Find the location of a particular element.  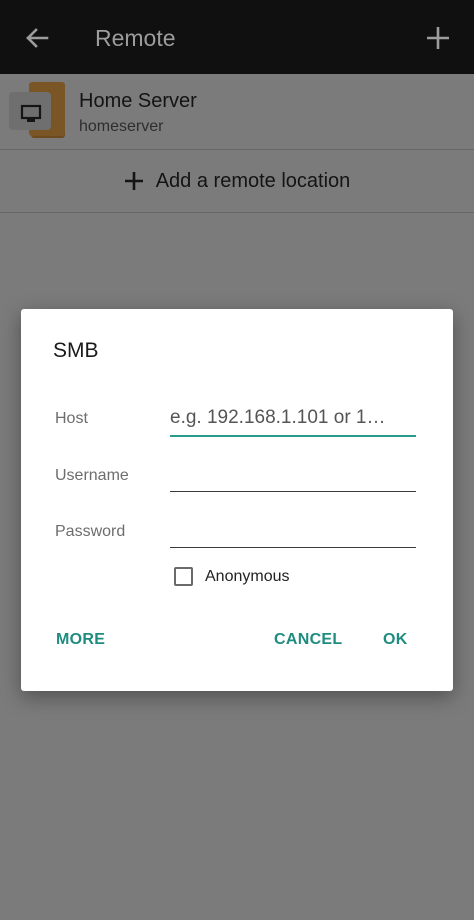

arrow-left-icon is located at coordinates (37, 38).